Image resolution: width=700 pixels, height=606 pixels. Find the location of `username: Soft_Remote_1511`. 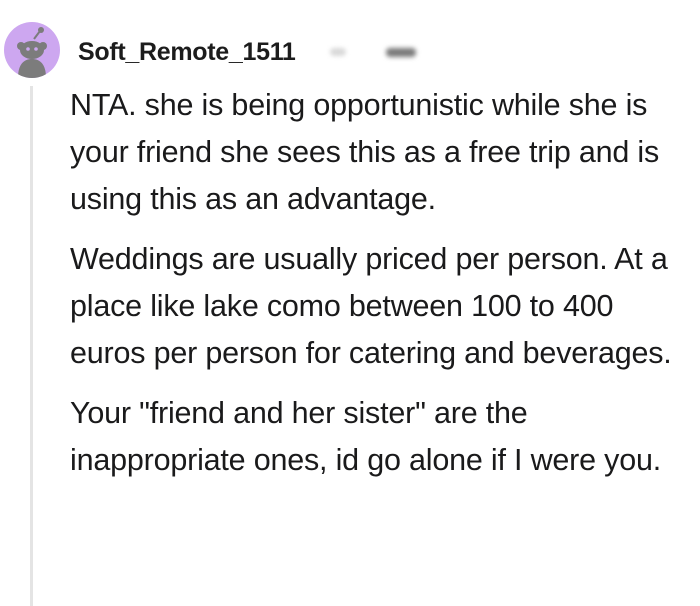

username: Soft_Remote_1511 is located at coordinates (187, 52).